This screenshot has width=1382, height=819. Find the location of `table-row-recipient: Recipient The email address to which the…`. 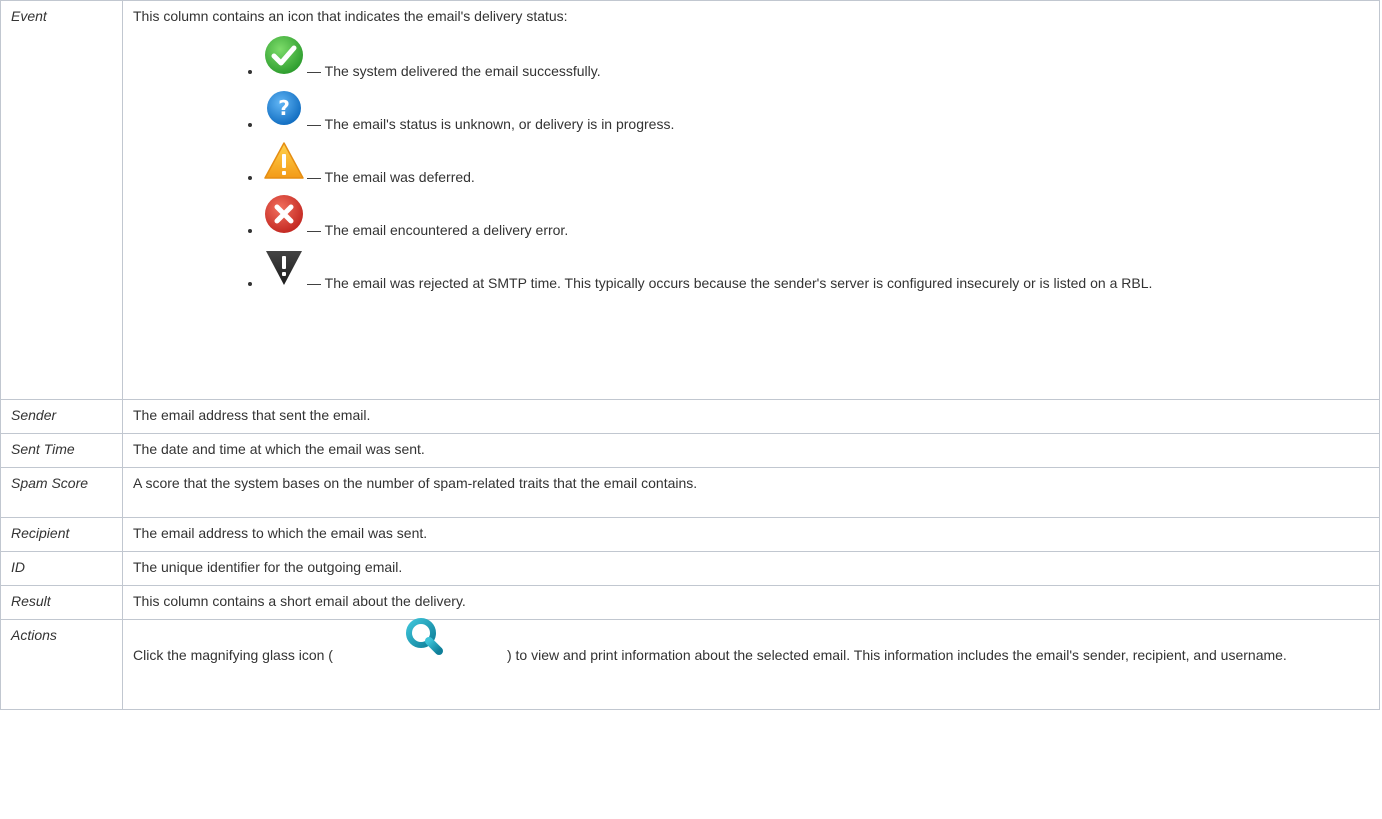

table-row-recipient: Recipient The email address to which the… is located at coordinates (690, 534).